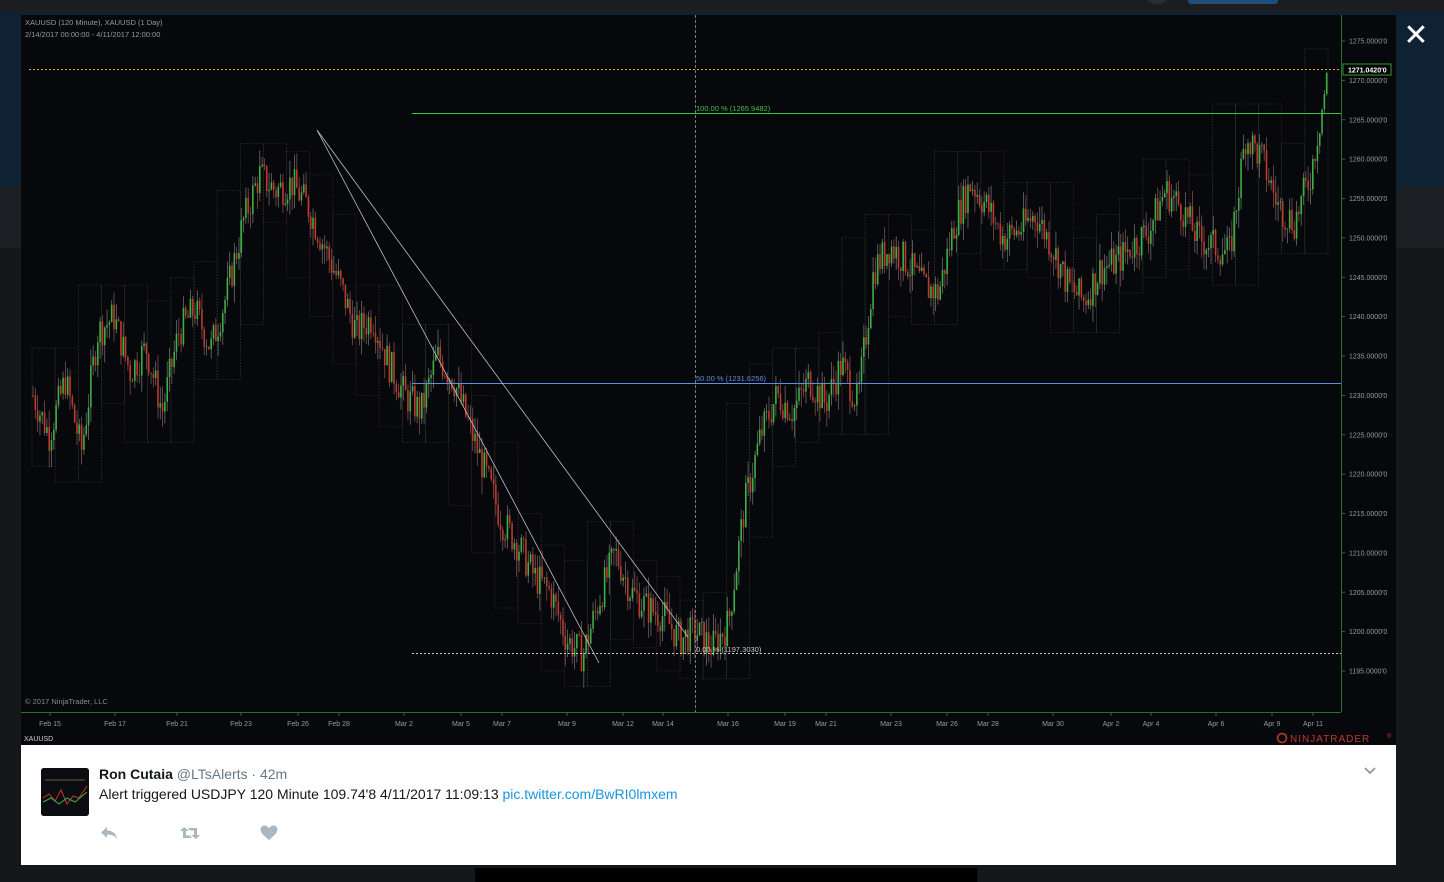 This screenshot has height=882, width=1444. Describe the element at coordinates (190, 834) in the screenshot. I see `retweet-icon` at that location.